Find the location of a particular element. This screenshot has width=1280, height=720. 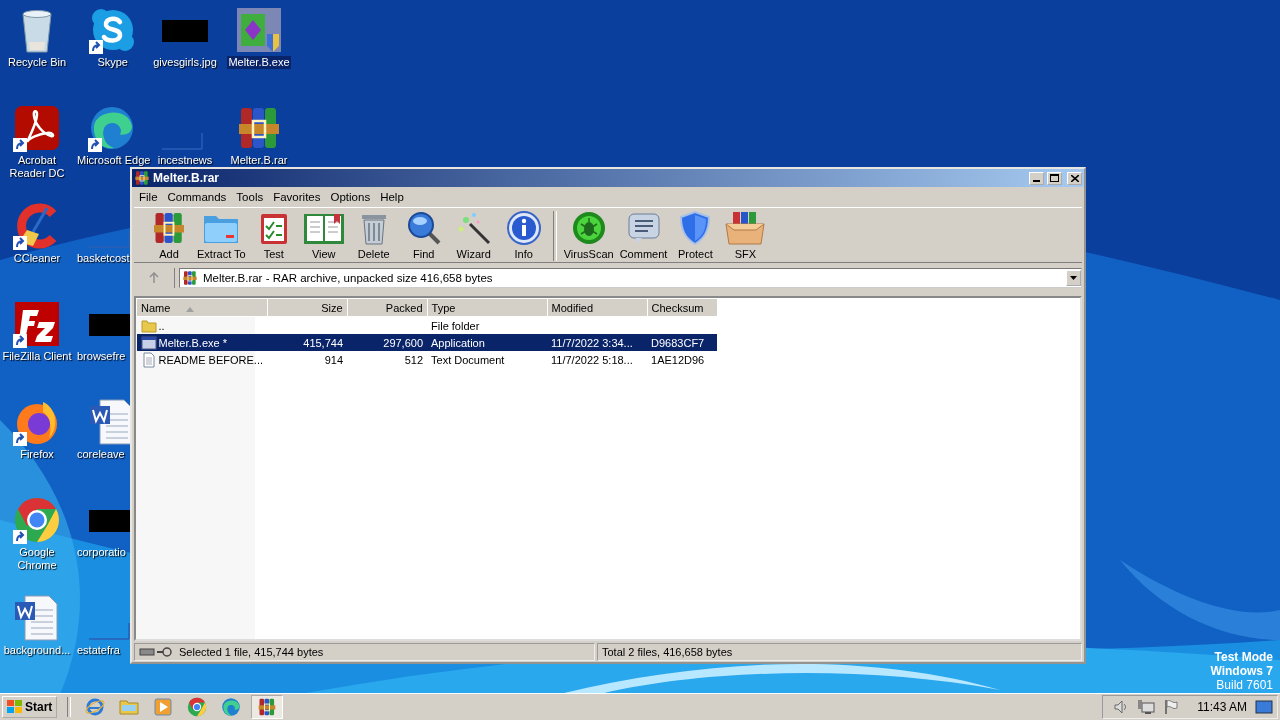

desktop-icon-label: Microsoft Edge is located at coordinates (114, 160).